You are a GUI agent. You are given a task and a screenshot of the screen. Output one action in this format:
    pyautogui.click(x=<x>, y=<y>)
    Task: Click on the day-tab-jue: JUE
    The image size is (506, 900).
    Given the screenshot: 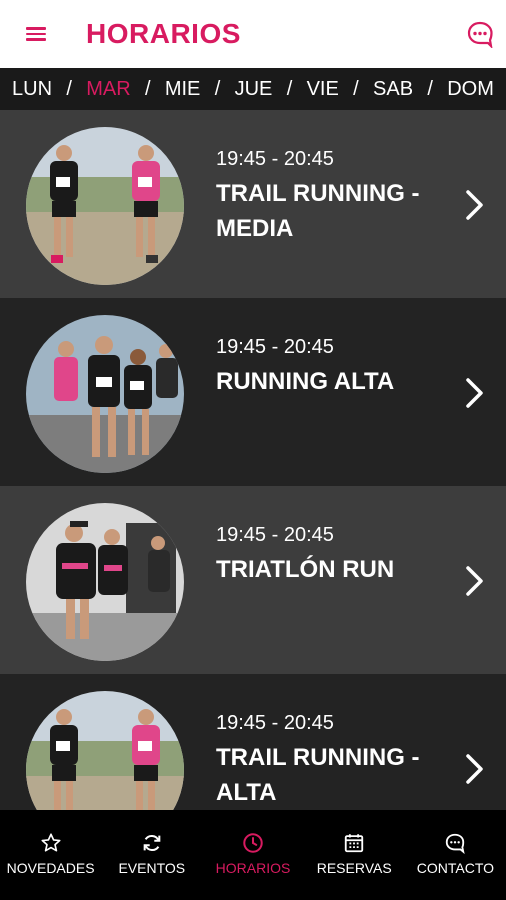 What is the action you would take?
    pyautogui.click(x=254, y=89)
    